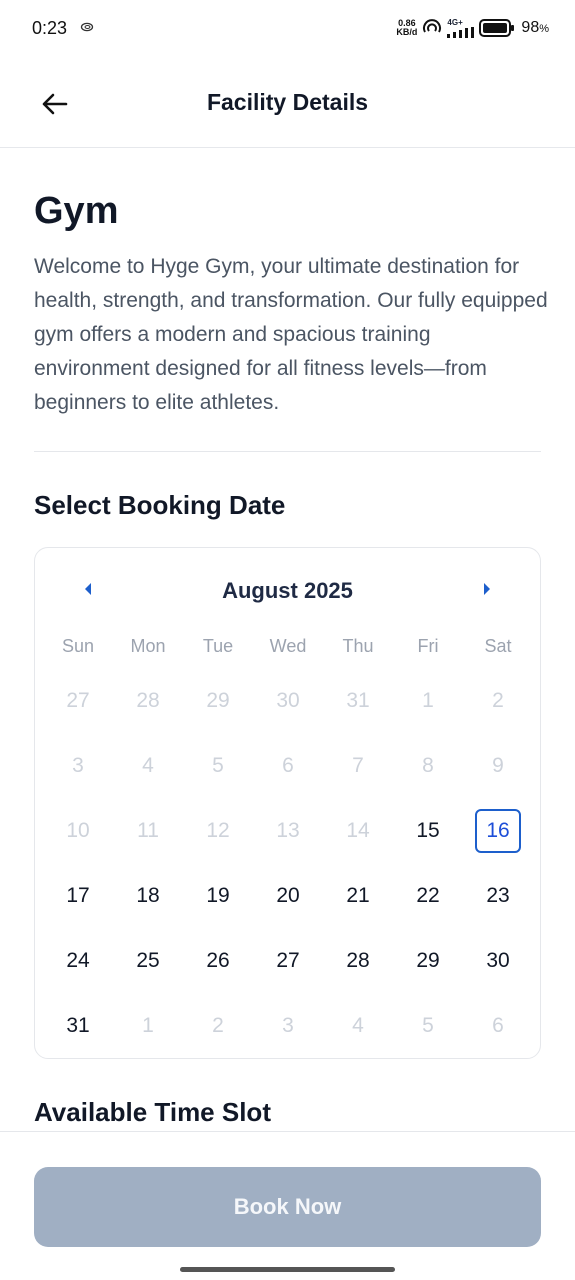  What do you see at coordinates (530, 27) in the screenshot?
I see `battery-percent-value: 98` at bounding box center [530, 27].